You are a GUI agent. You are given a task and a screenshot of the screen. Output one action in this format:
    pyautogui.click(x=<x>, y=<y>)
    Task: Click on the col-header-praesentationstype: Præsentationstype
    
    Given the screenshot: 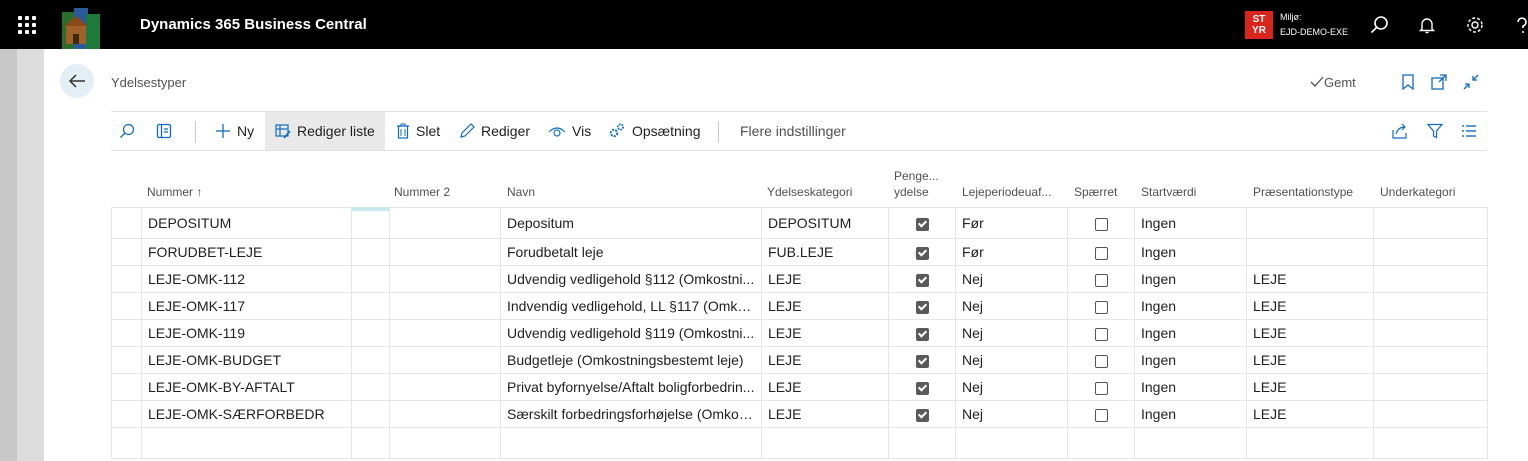 What is the action you would take?
    pyautogui.click(x=1303, y=192)
    